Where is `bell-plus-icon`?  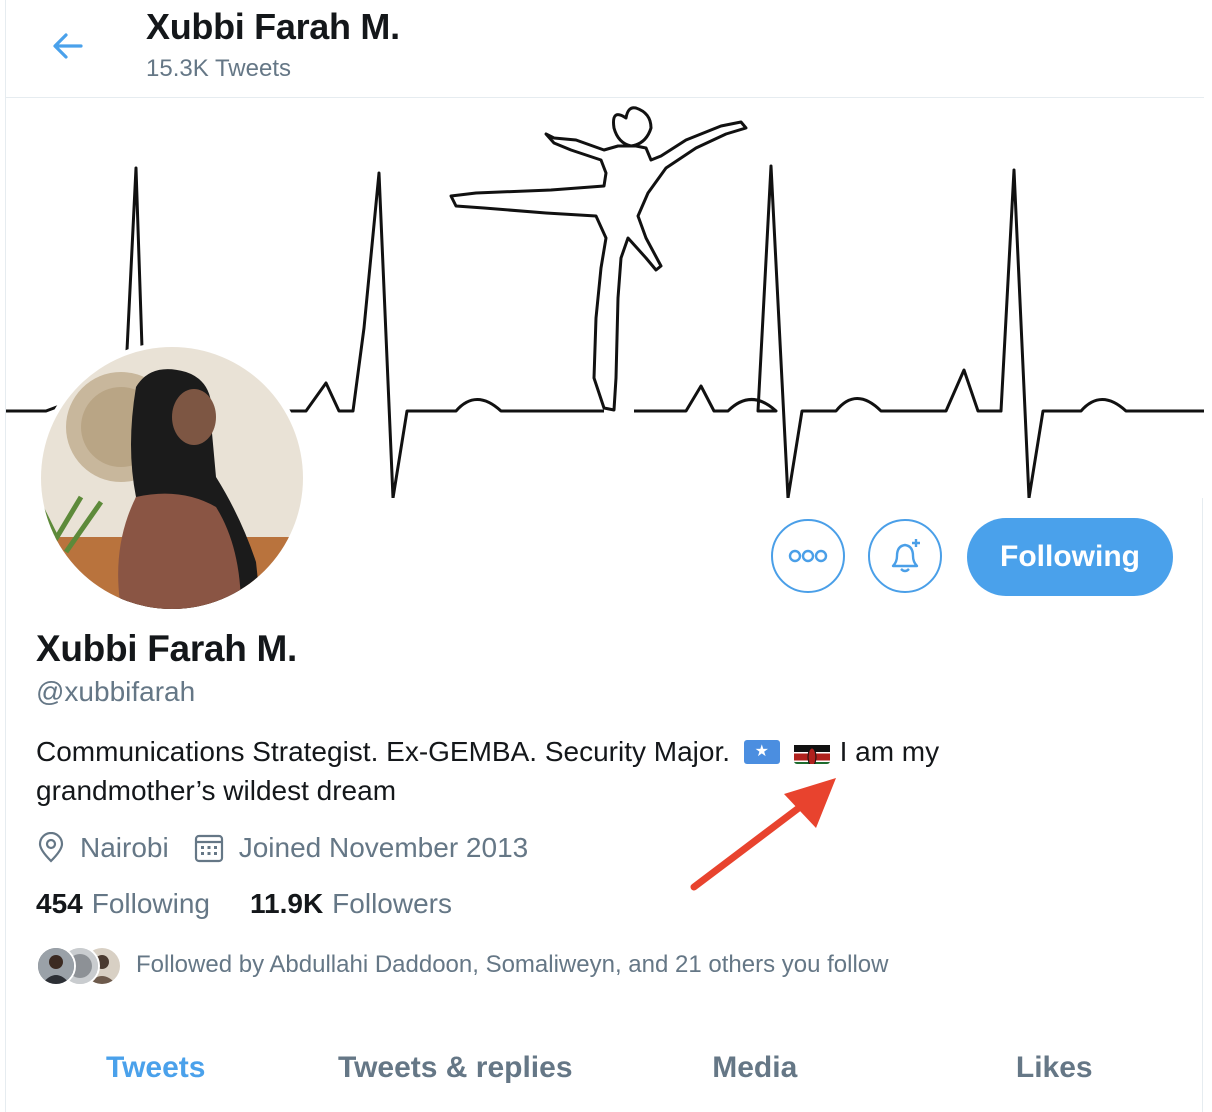
bell-plus-icon is located at coordinates (905, 556).